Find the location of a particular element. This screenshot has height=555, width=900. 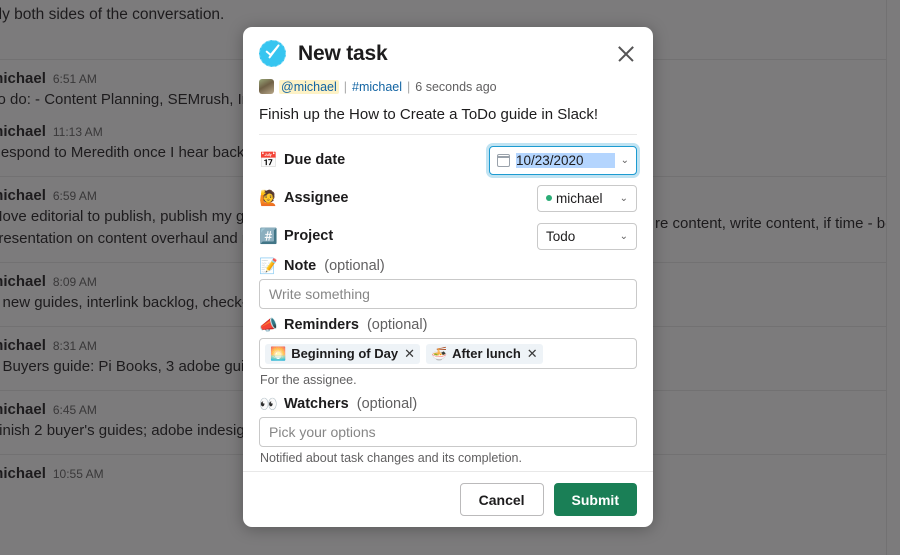

due-date-value: 10/23/2020 is located at coordinates (565, 160).